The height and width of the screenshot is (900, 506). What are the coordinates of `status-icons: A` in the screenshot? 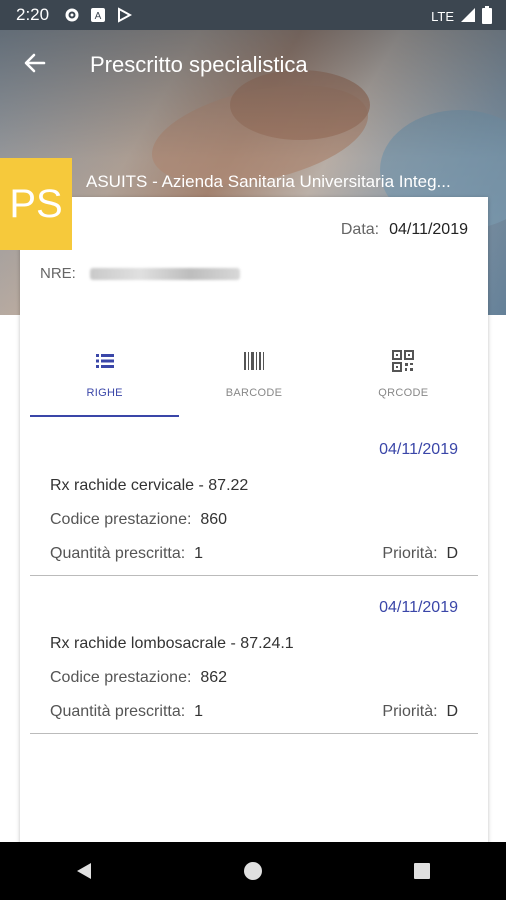 It's located at (98, 15).